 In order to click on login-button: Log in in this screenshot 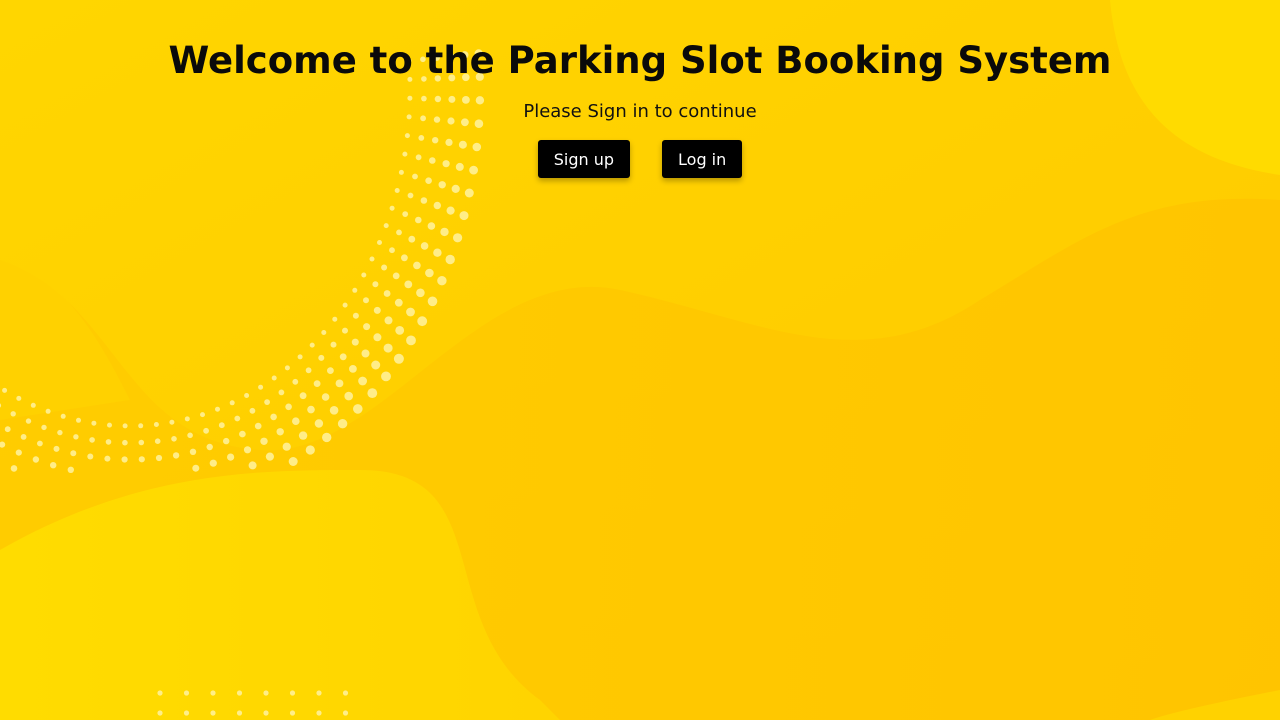, I will do `click(702, 159)`.